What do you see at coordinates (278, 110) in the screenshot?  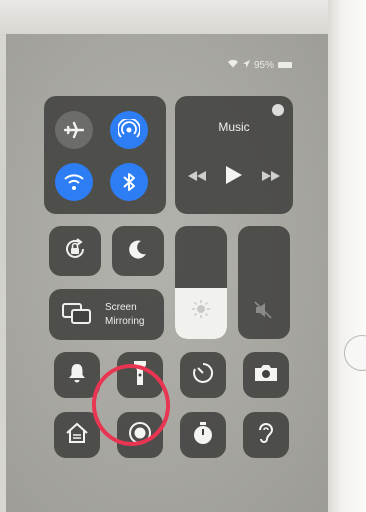 I see `airplay-icon` at bounding box center [278, 110].